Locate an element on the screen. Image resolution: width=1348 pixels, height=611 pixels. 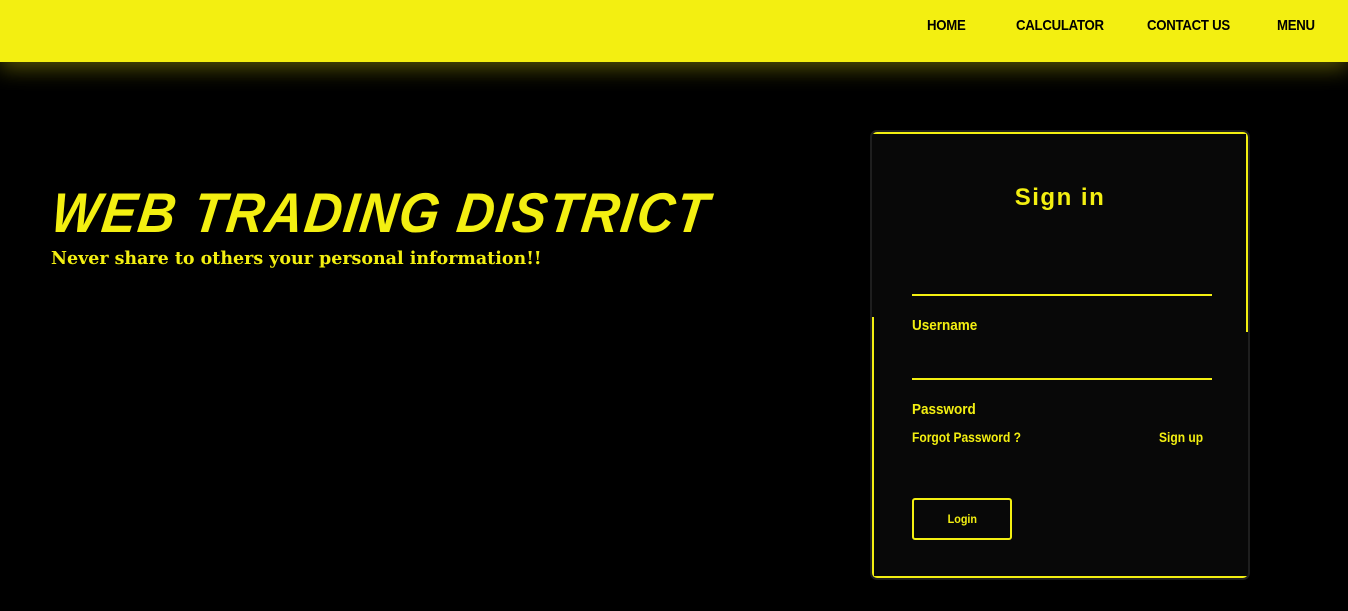
nav-home-link: HOME is located at coordinates (946, 25).